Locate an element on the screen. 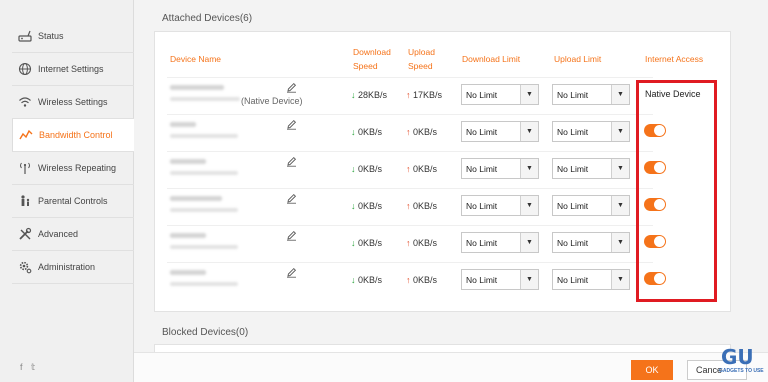  sidebar-item-wireless-repeating: Wireless Repeating is located at coordinates (73, 168).